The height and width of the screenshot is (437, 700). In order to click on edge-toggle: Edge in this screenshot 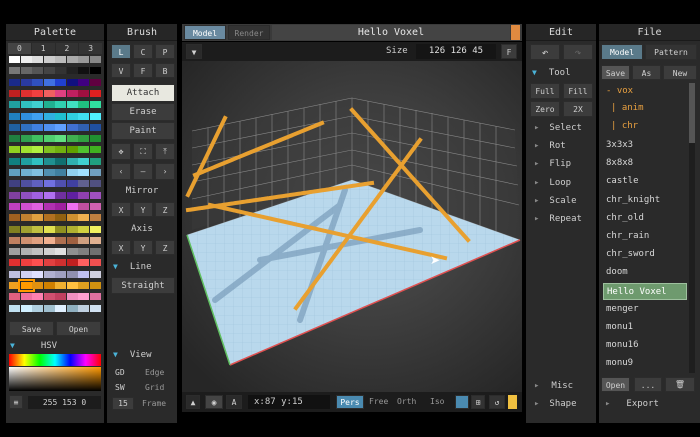, I will do `click(154, 372)`.